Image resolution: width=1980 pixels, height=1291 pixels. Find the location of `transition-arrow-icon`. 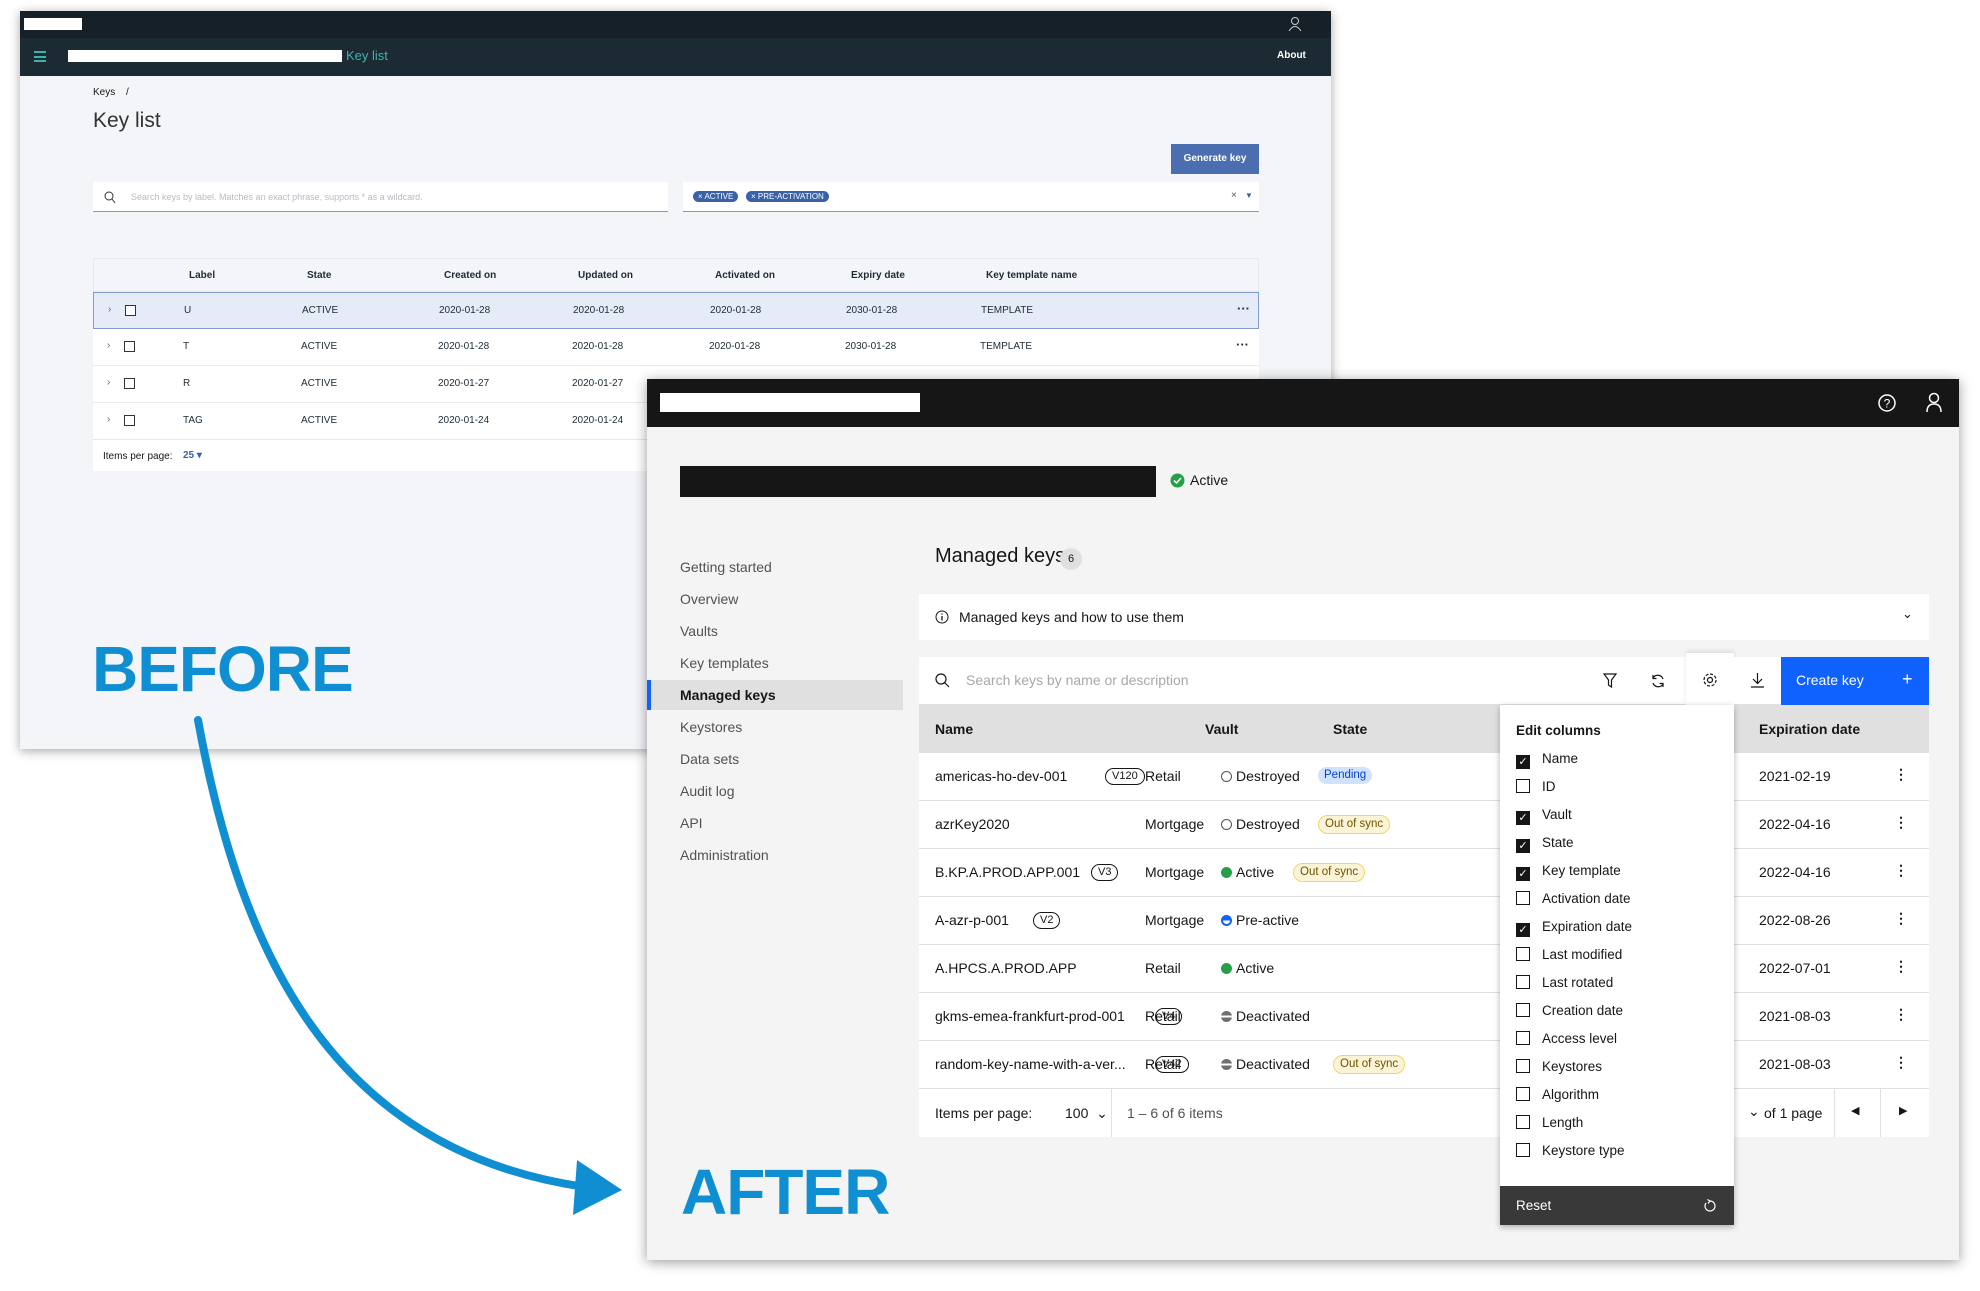

transition-arrow-icon is located at coordinates (408, 965).